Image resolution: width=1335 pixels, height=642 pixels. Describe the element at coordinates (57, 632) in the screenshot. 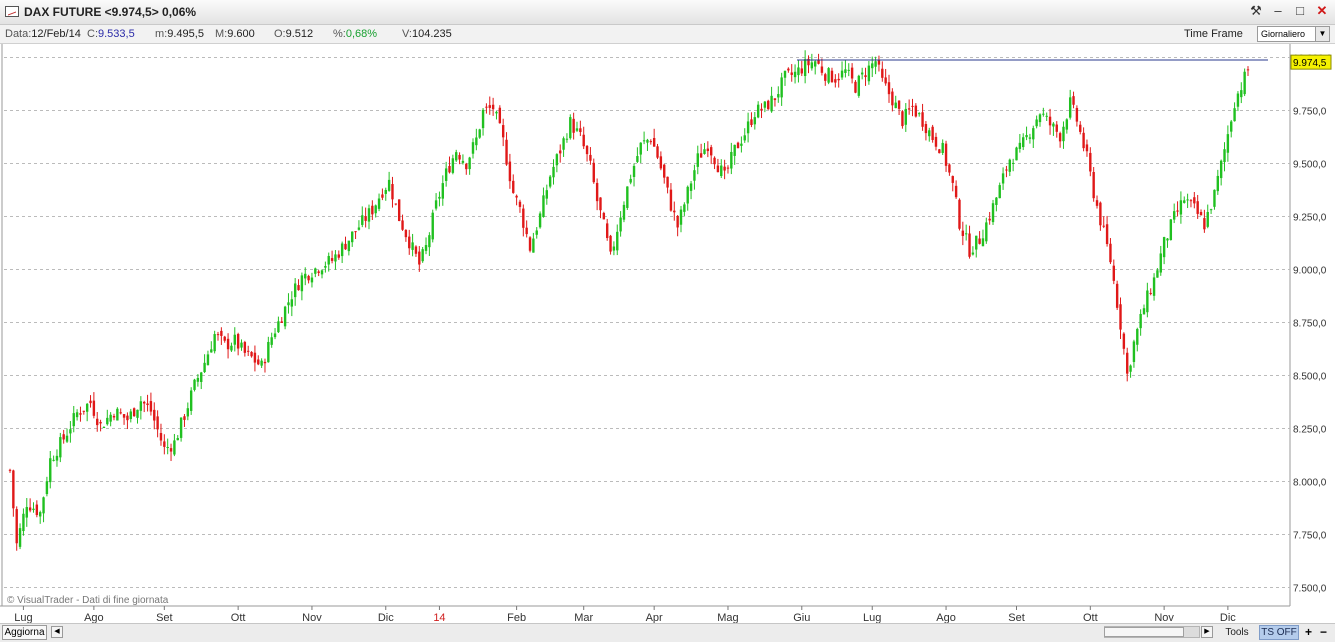

I see `scroll-left-icon: ◀` at that location.